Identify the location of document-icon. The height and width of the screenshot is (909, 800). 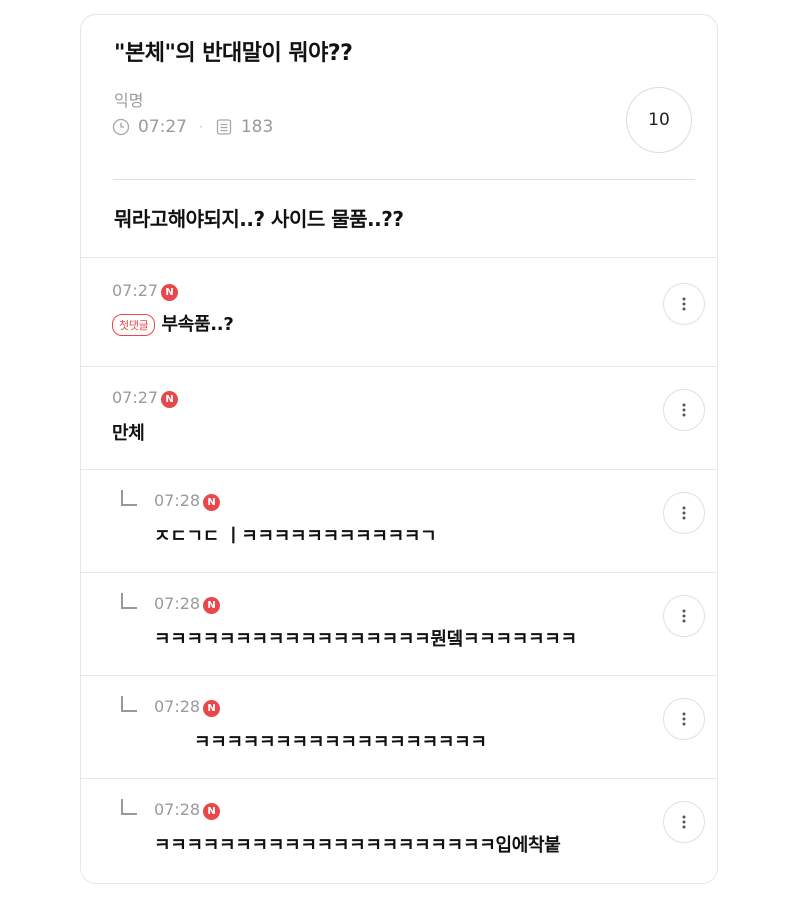
(224, 127).